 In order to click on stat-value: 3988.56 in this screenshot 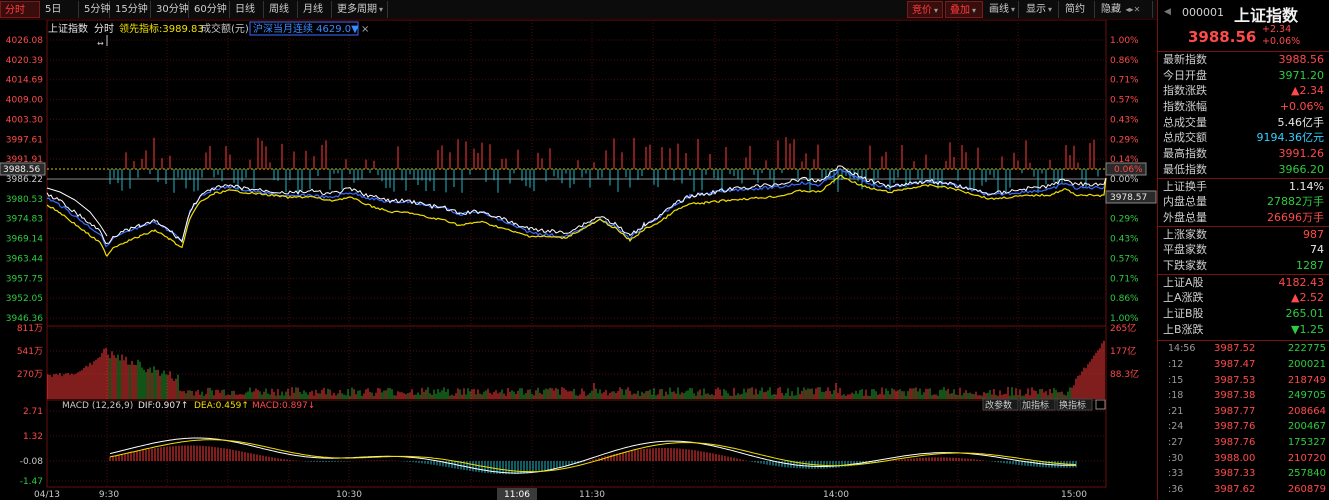, I will do `click(1301, 59)`.